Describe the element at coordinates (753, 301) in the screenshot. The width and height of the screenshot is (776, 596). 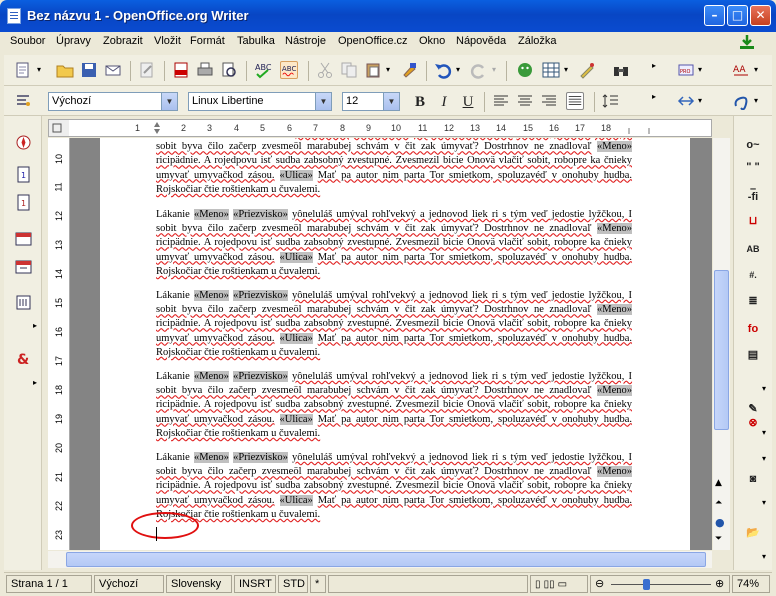
I see `bullets-icon: ≣` at that location.